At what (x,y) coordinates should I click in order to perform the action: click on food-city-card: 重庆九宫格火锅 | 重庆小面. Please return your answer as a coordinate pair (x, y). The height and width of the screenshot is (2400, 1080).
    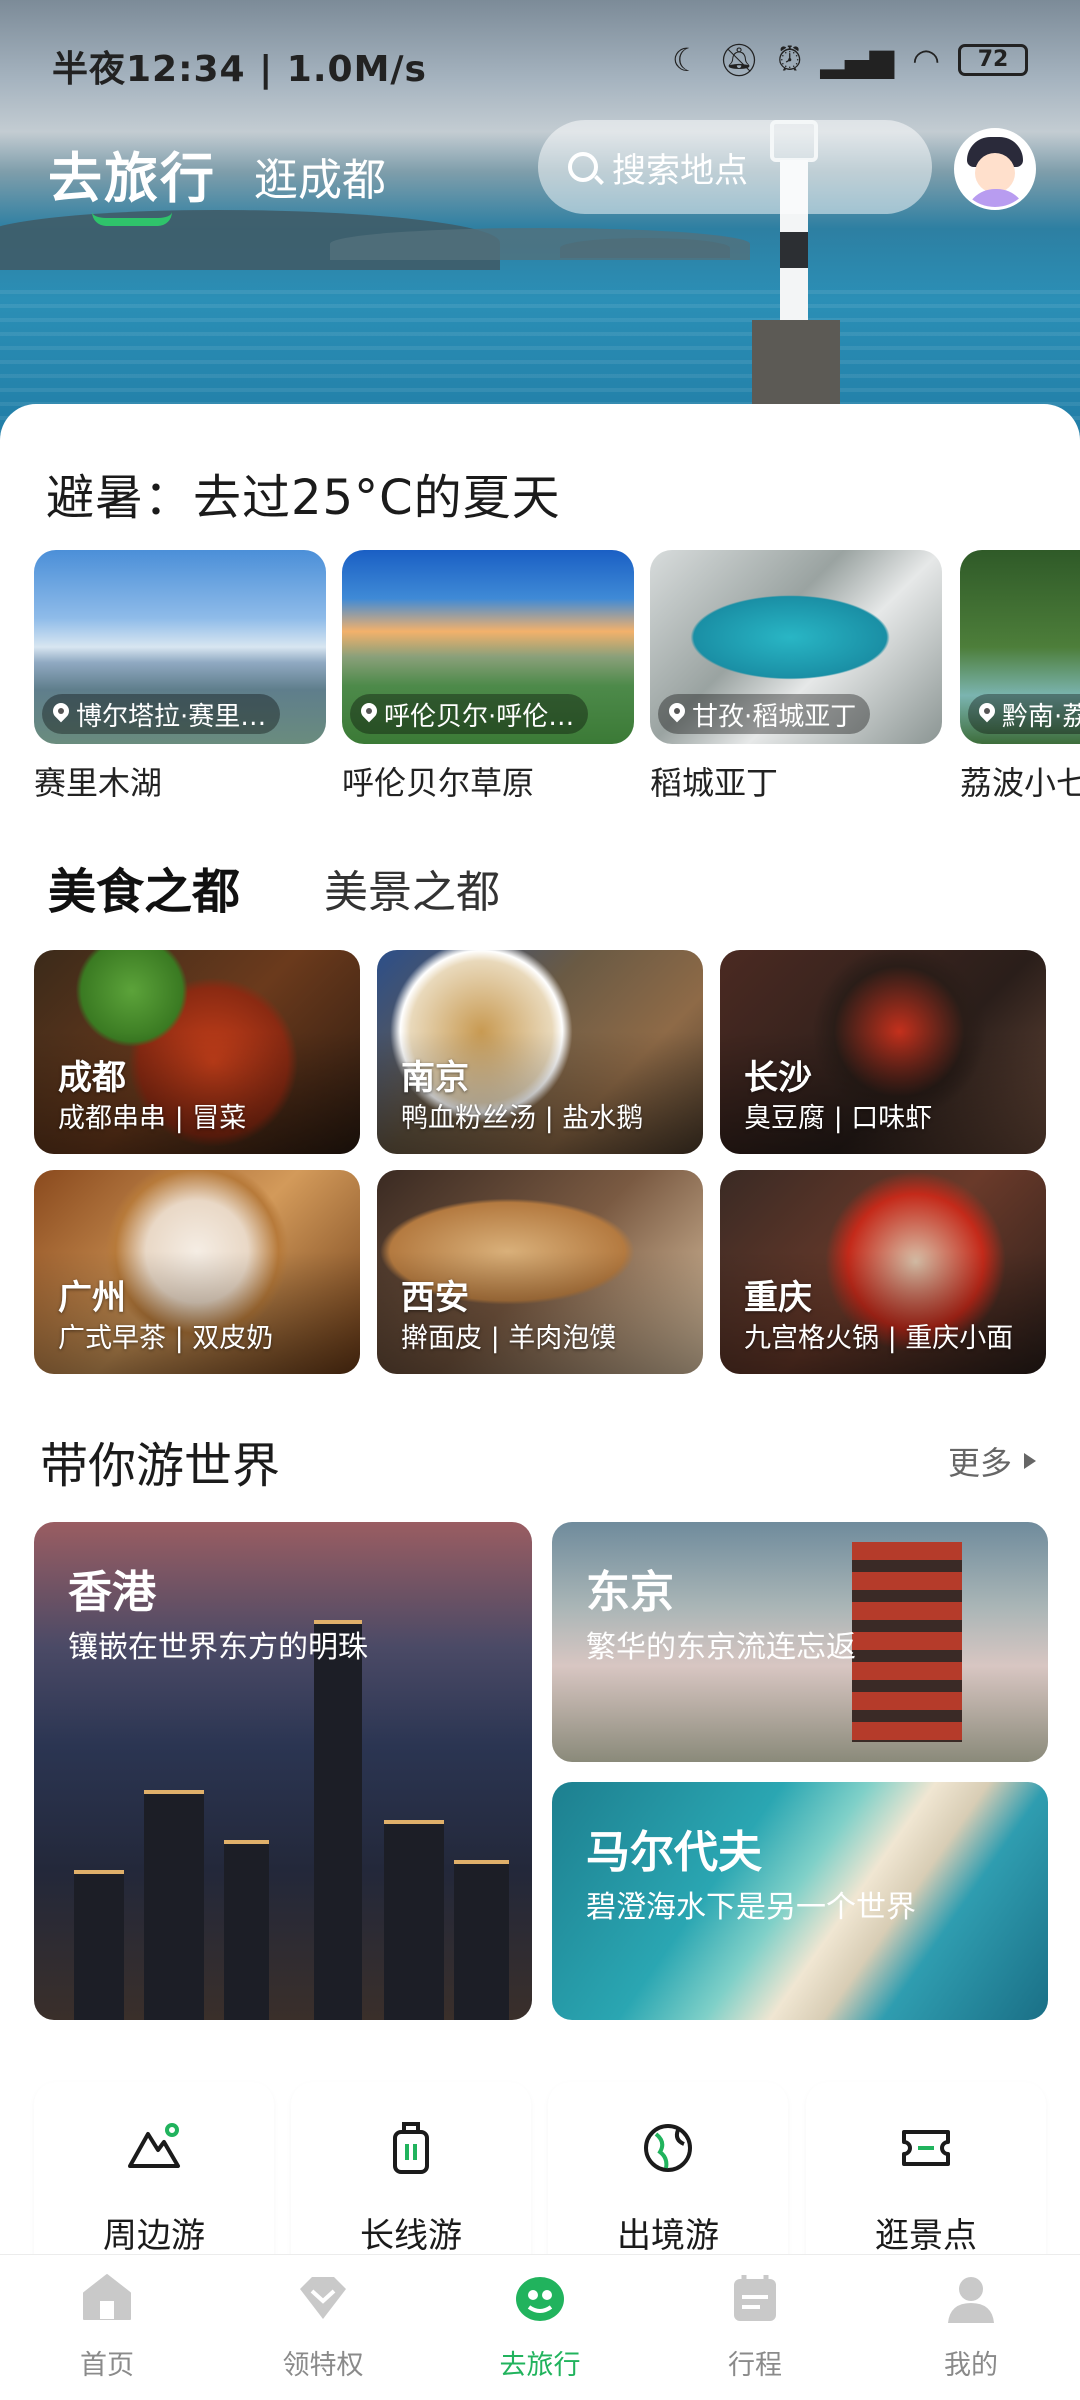
    Looking at the image, I should click on (883, 1272).